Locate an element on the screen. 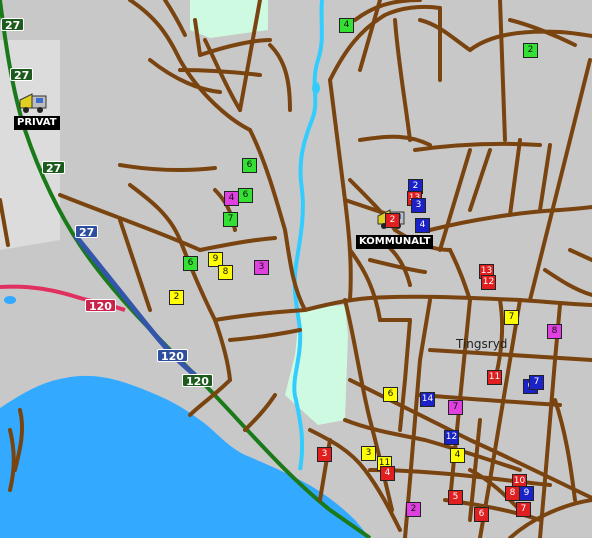  depot-privat-truck-icon is located at coordinates (35, 102).